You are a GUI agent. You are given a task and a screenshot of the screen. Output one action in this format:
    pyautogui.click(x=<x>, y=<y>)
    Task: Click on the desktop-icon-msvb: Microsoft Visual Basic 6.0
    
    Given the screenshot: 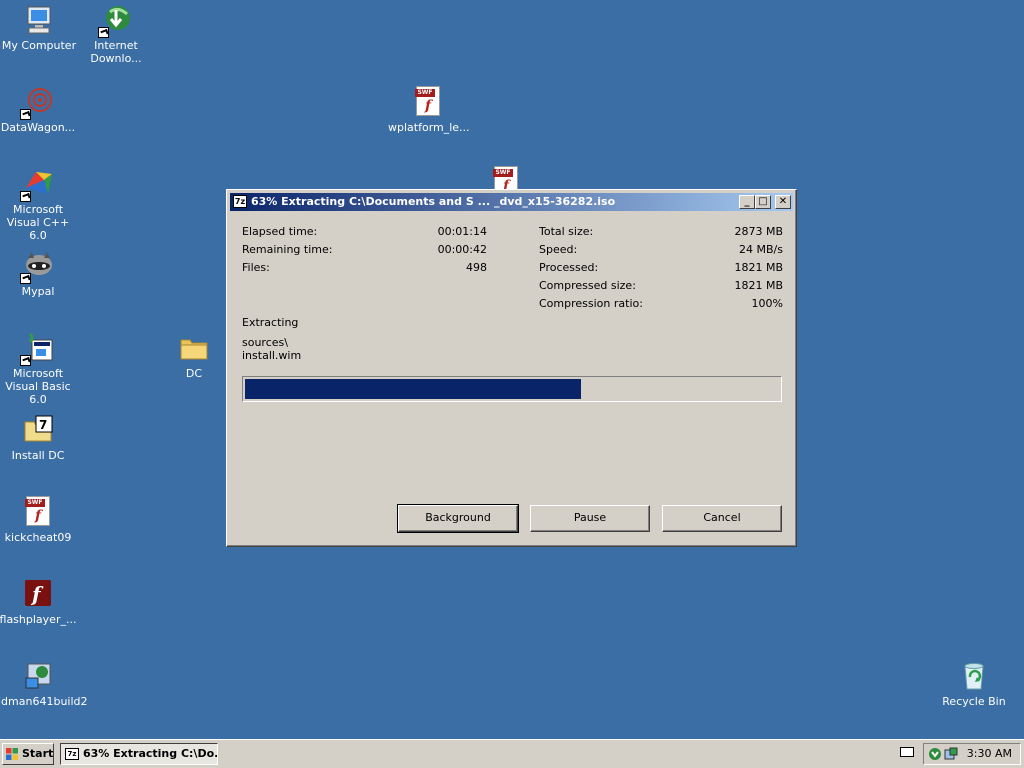 What is the action you would take?
    pyautogui.click(x=39, y=369)
    